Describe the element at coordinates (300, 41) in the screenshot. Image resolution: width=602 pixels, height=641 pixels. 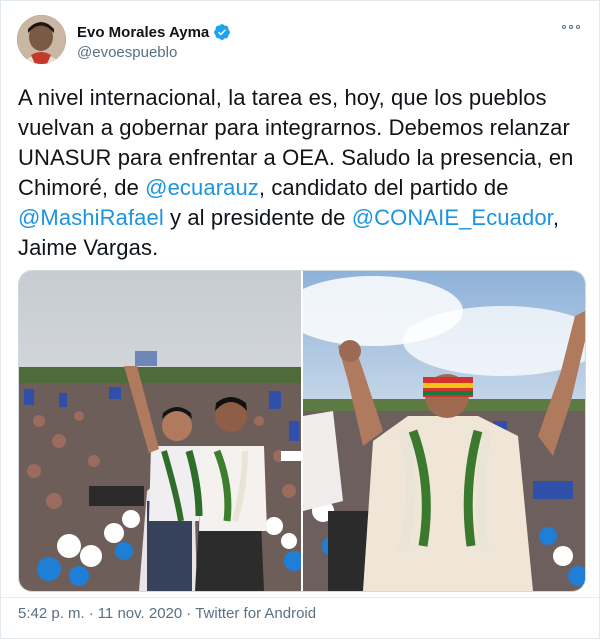
I see `tweet-header: Evo Morales Ayma @evoespueblo` at that location.